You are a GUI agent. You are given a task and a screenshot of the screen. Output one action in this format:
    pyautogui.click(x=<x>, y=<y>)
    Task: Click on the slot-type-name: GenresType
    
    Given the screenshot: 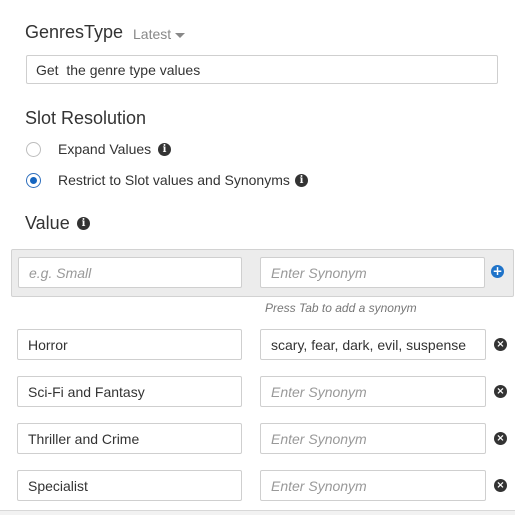 What is the action you would take?
    pyautogui.click(x=74, y=32)
    